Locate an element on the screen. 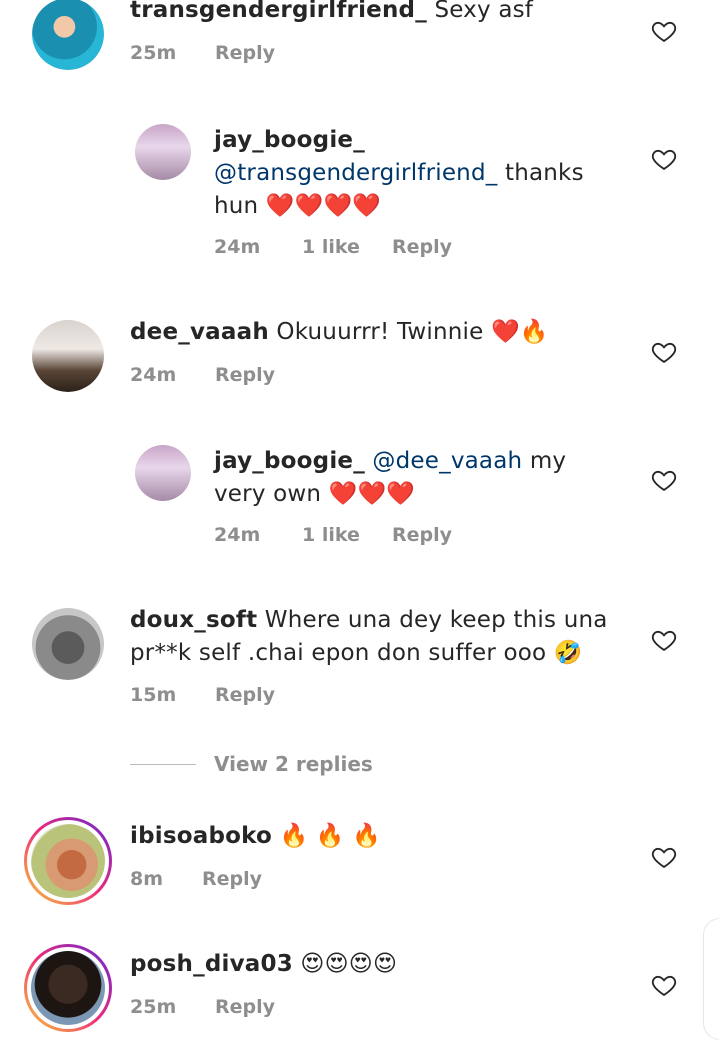 The width and height of the screenshot is (719, 1040). emoji-text: 🔥 🔥 🔥 is located at coordinates (330, 836).